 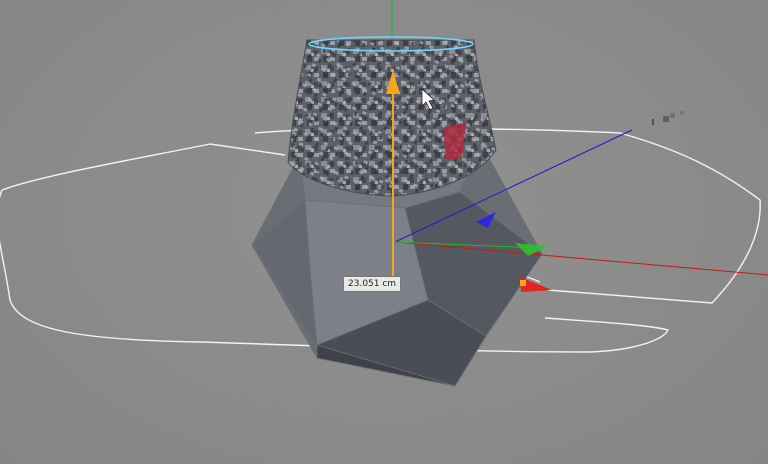 What do you see at coordinates (668, 118) in the screenshot?
I see `scattered-debris` at bounding box center [668, 118].